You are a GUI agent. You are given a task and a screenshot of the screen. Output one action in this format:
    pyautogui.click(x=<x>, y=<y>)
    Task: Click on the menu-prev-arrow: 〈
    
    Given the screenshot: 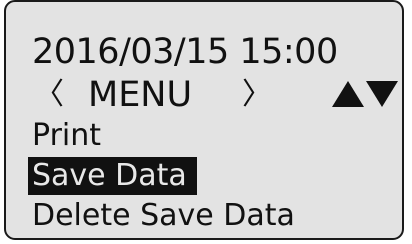 What is the action you would take?
    pyautogui.click(x=49, y=95)
    